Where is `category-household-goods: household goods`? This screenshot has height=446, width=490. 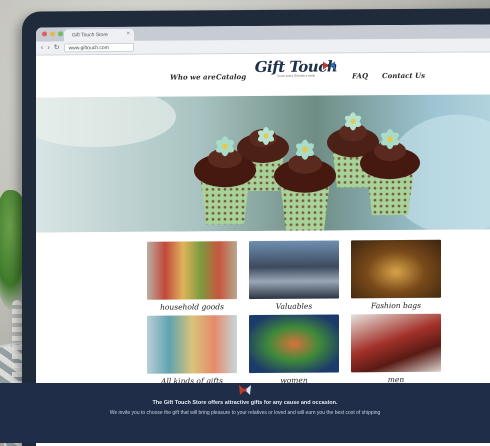
category-household-goods: household goods is located at coordinates (192, 276).